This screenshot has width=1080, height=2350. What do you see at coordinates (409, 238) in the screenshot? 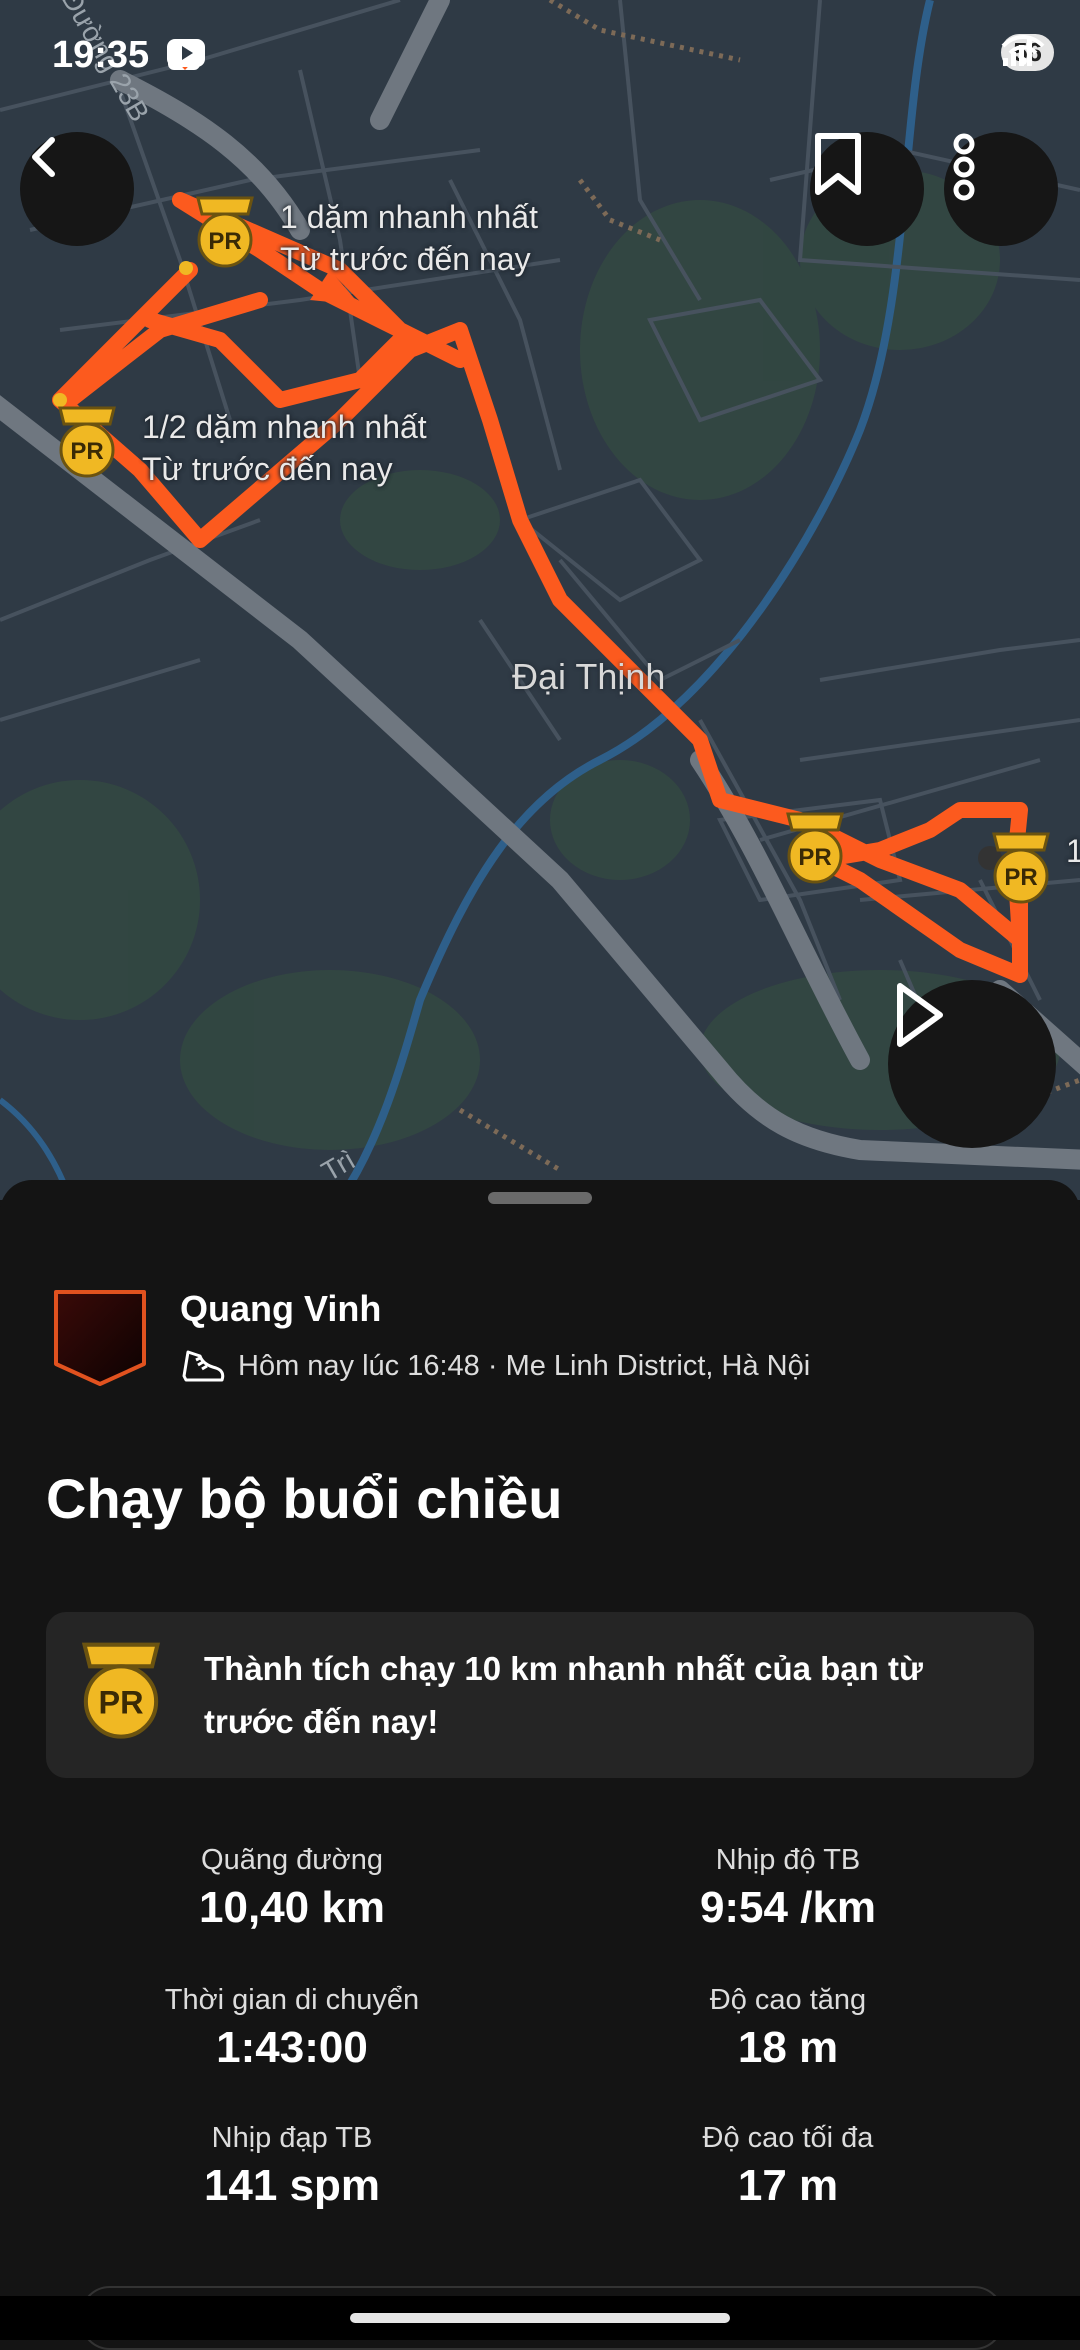
I see `pr-label-mile: 1 dặm nhanh nhất Từ trước đến nay` at bounding box center [409, 238].